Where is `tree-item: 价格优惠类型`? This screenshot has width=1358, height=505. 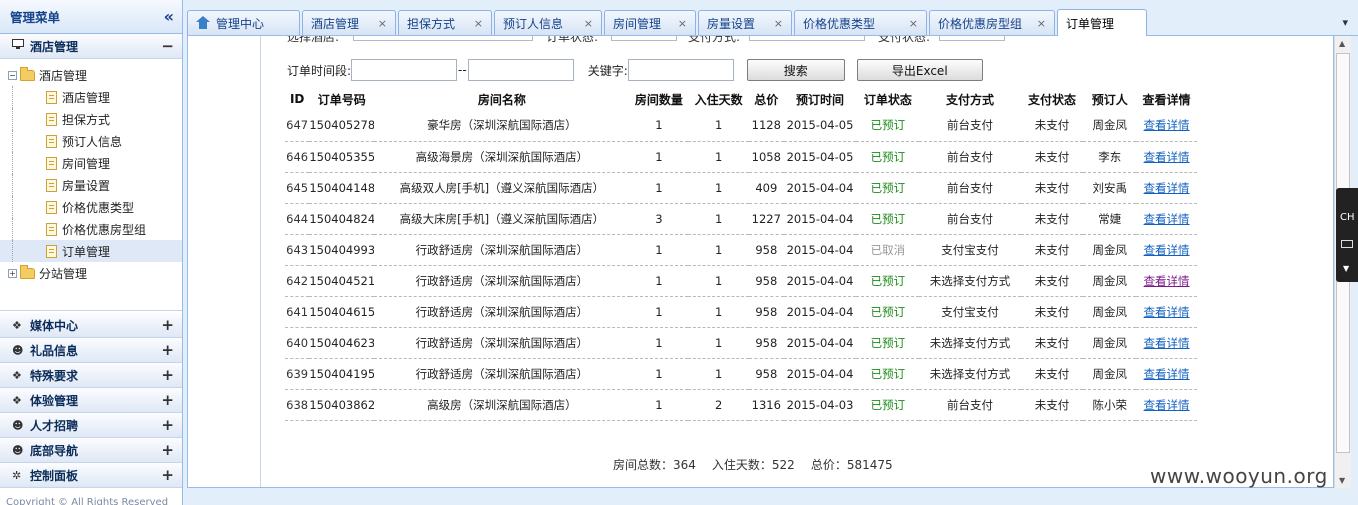
tree-item: 价格优惠类型 is located at coordinates (91, 207).